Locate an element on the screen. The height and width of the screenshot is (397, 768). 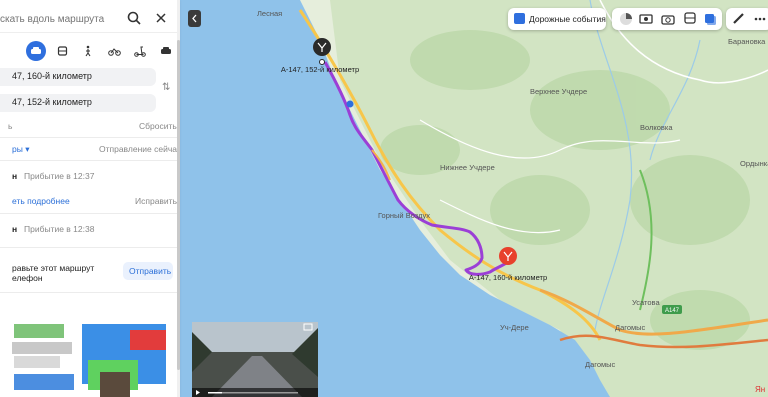
transit-stop-icon is located at coordinates (350, 104).